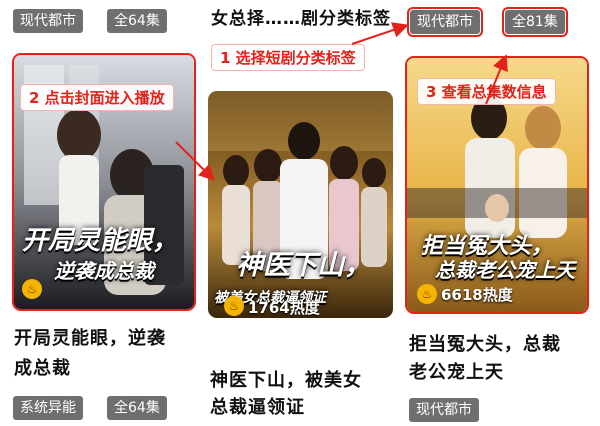 The image size is (600, 426). What do you see at coordinates (286, 381) in the screenshot?
I see `drama-title-line1: 神医下山，被美女` at bounding box center [286, 381].